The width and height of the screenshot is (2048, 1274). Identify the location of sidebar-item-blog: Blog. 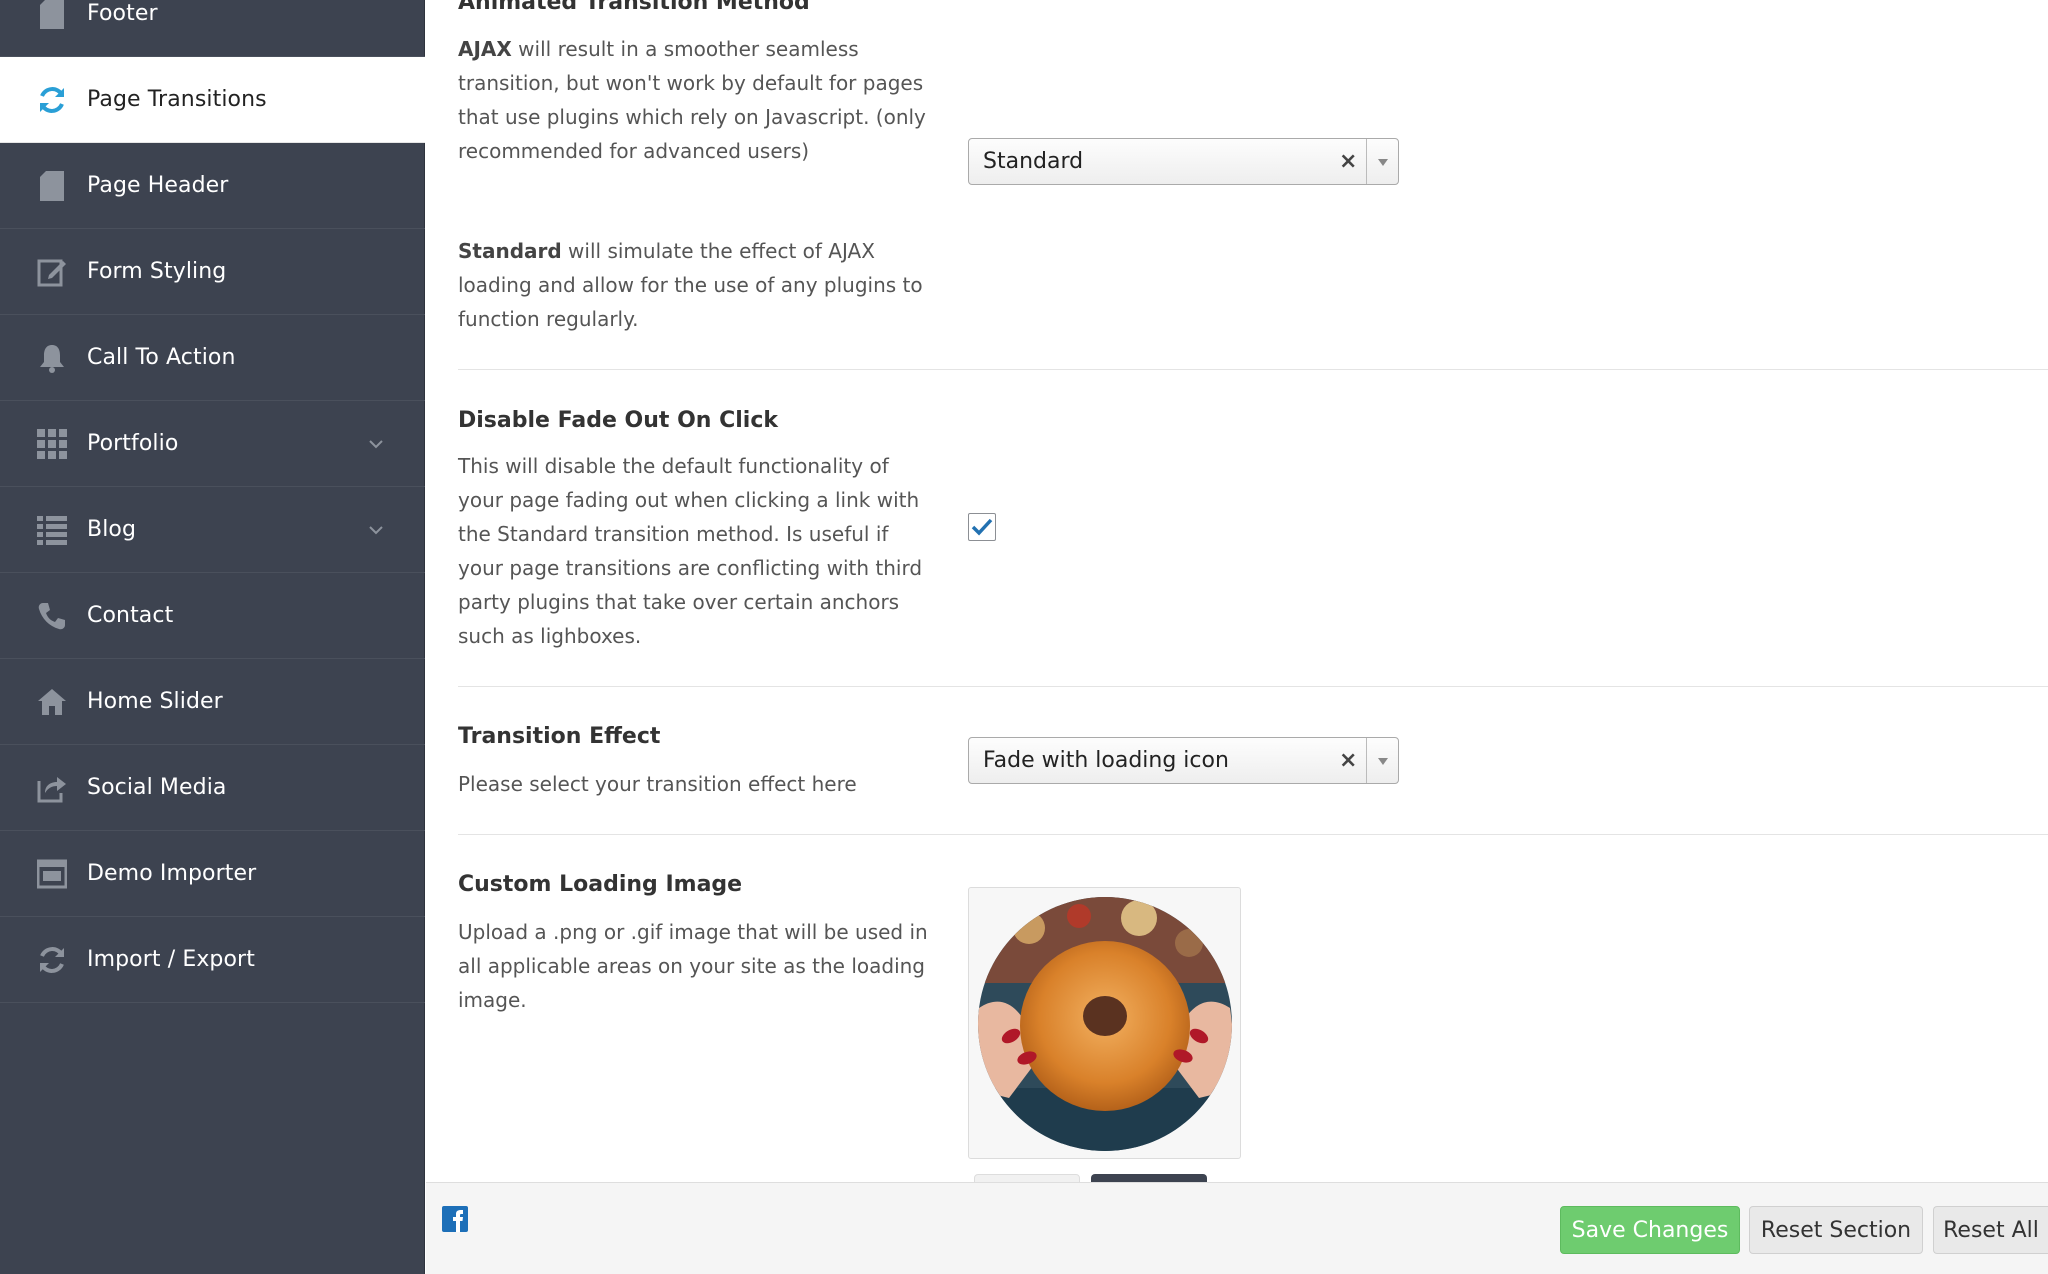
(212, 530).